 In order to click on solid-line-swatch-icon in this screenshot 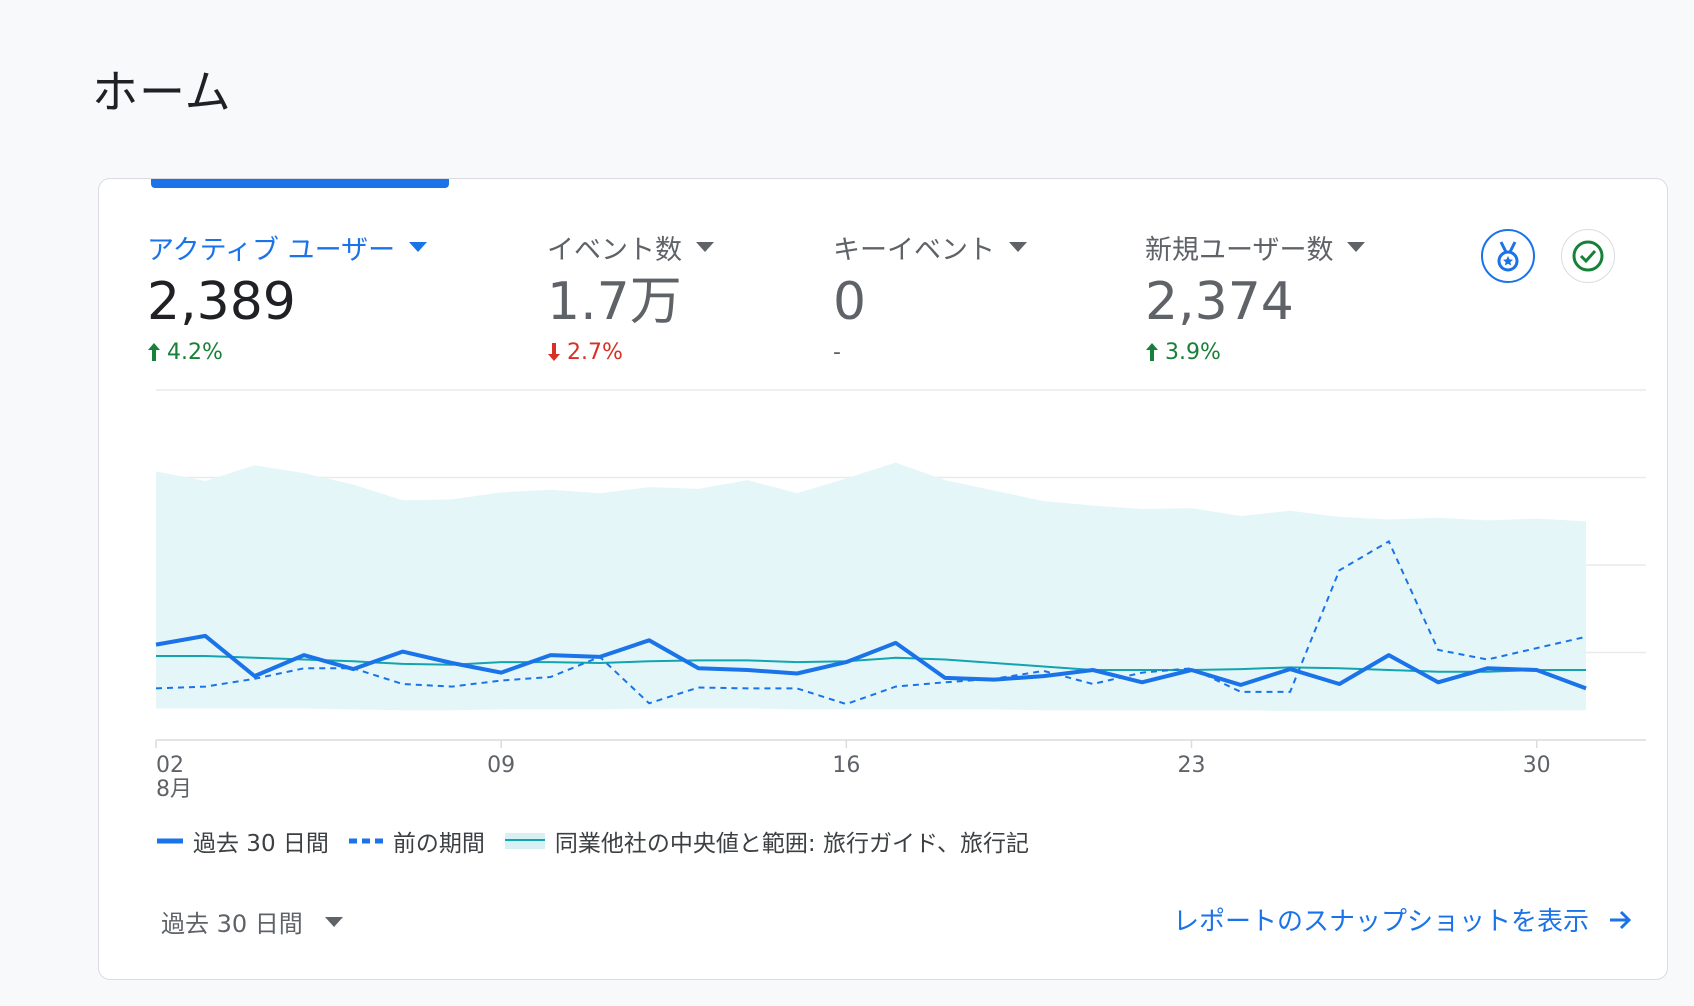, I will do `click(170, 841)`.